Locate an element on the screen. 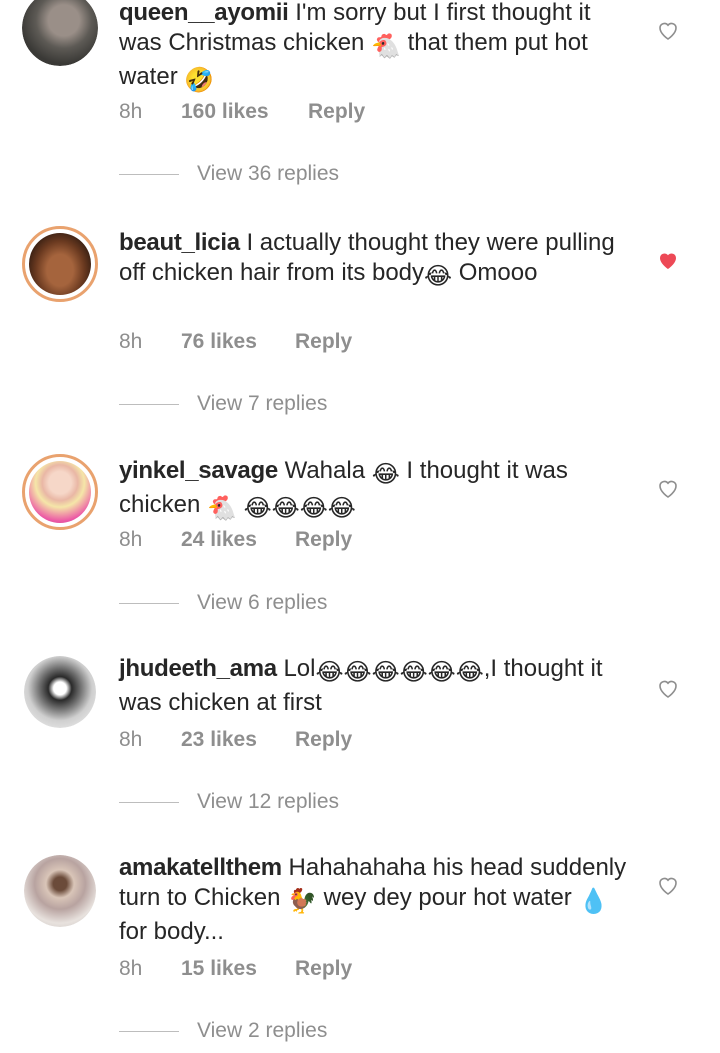 The width and height of the screenshot is (720, 1053). view-replies-button: View 7 replies is located at coordinates (223, 404).